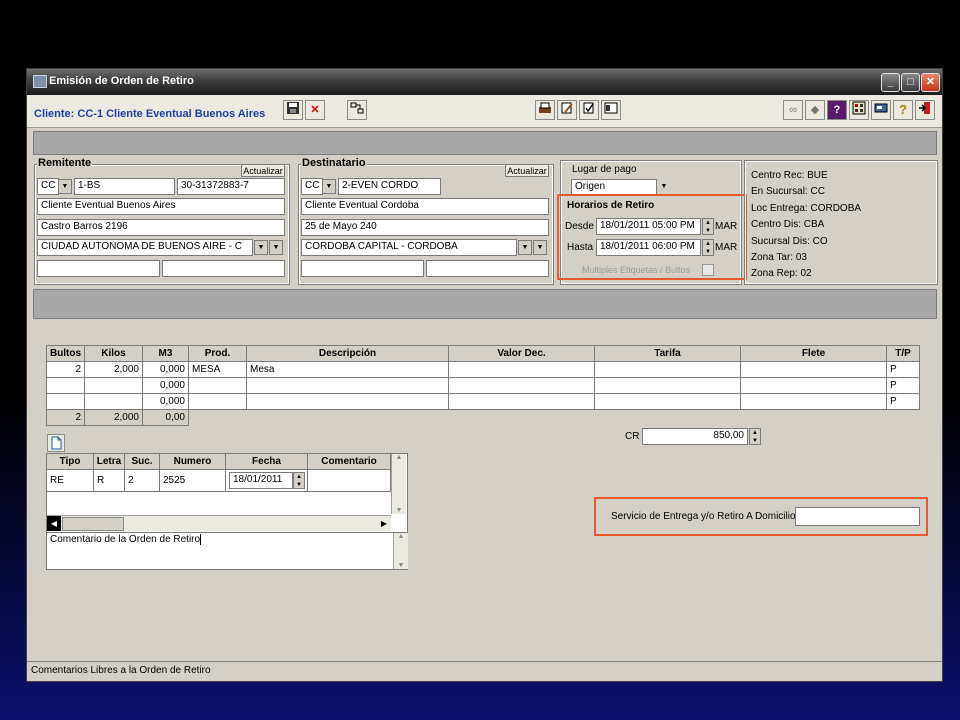  Describe the element at coordinates (93, 524) in the screenshot. I see `scroll-thumb` at that location.